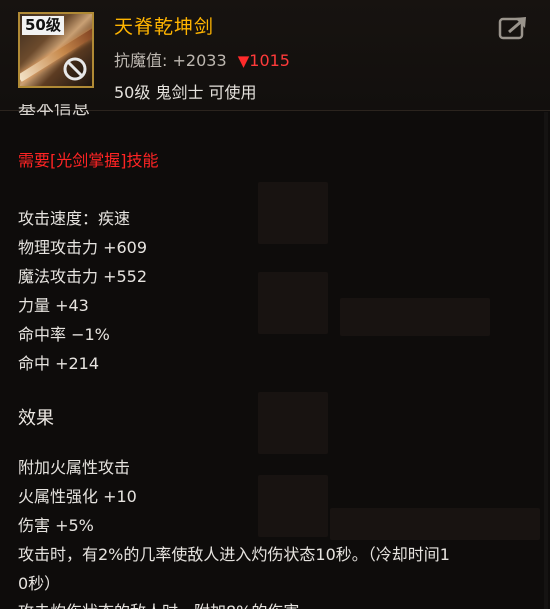 Image resolution: width=550 pixels, height=609 pixels. What do you see at coordinates (158, 603) in the screenshot?
I see `effect-line: 攻击灼伤状态的敌人时，附加8%的伤害` at bounding box center [158, 603].